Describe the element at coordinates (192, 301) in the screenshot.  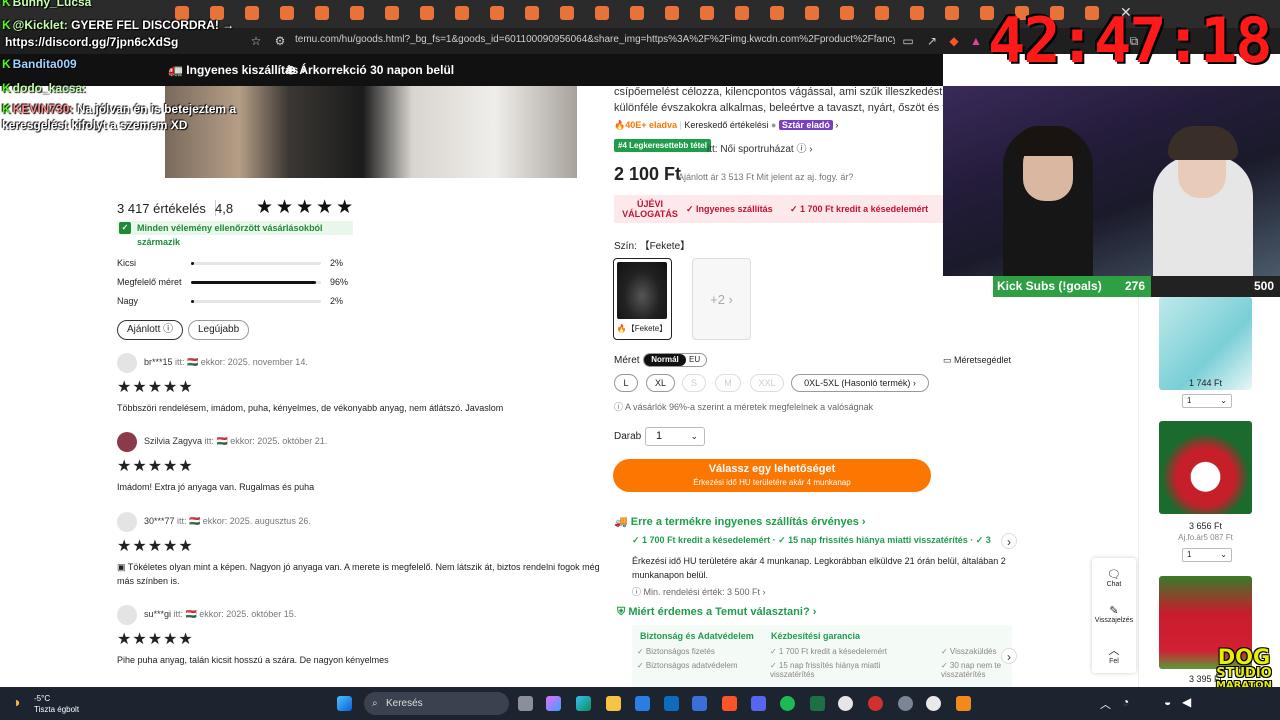
I see `fit-bar-fill` at that location.